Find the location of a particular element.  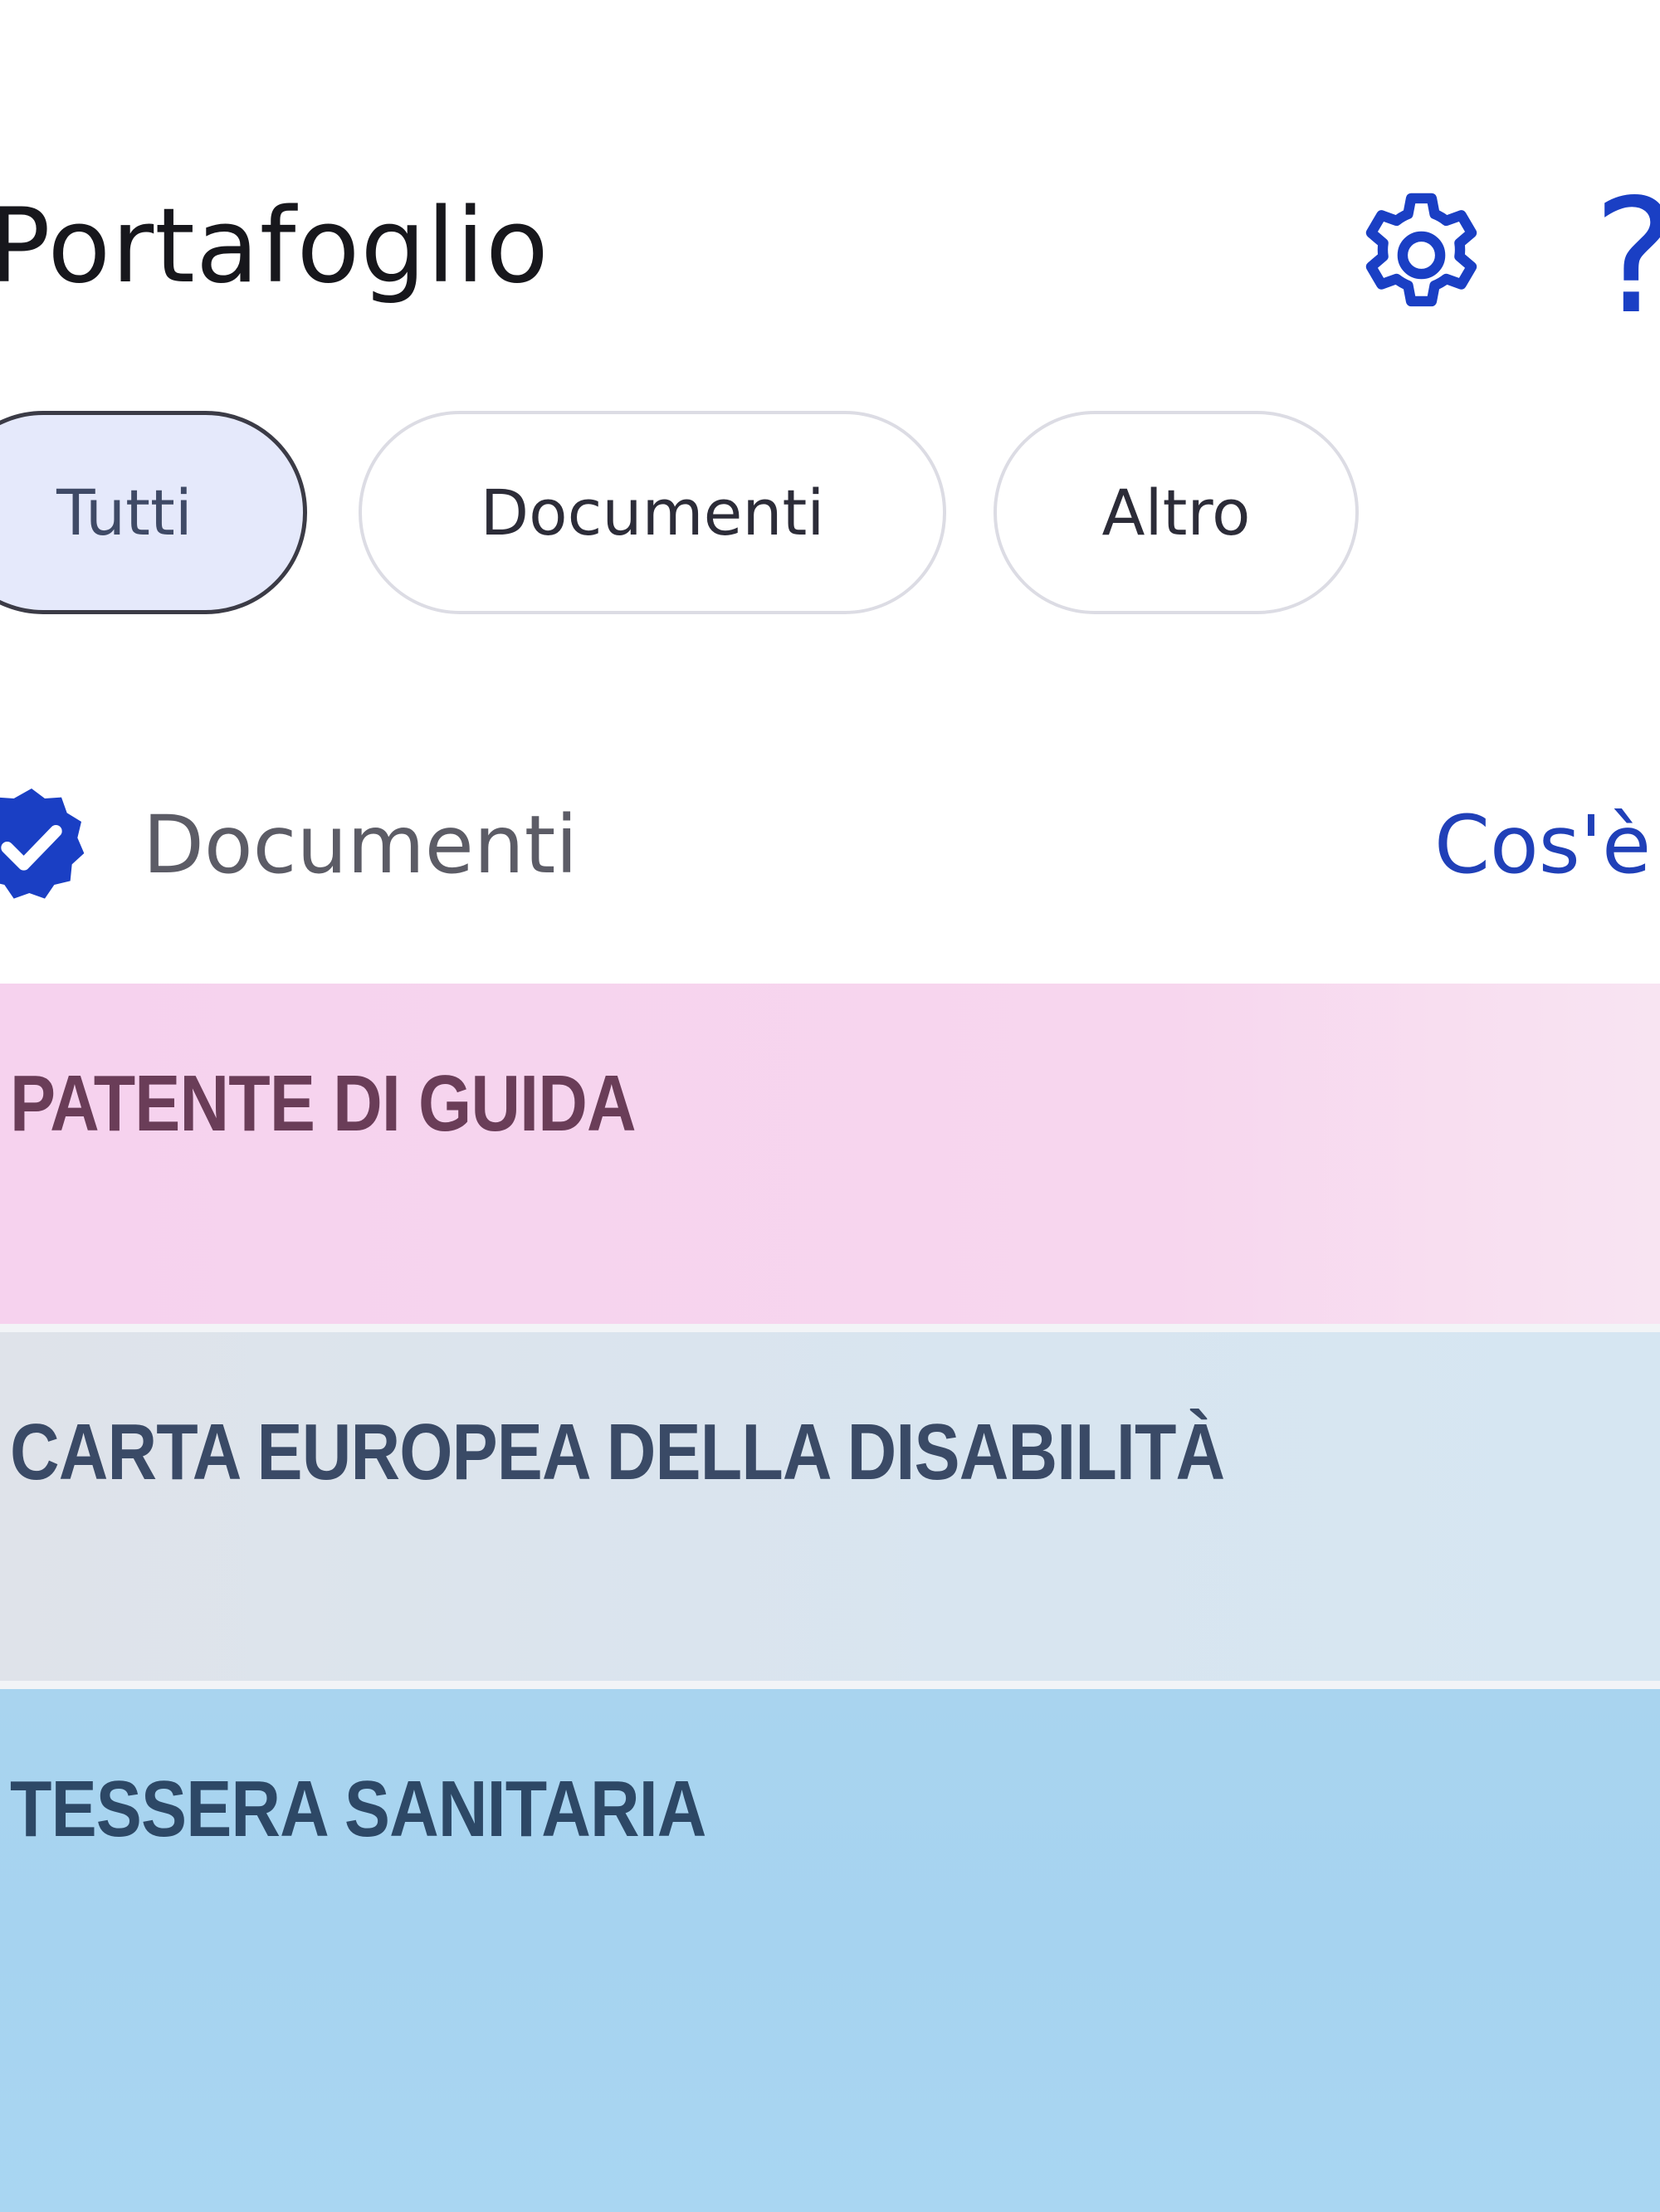

settings-button is located at coordinates (1421, 256).